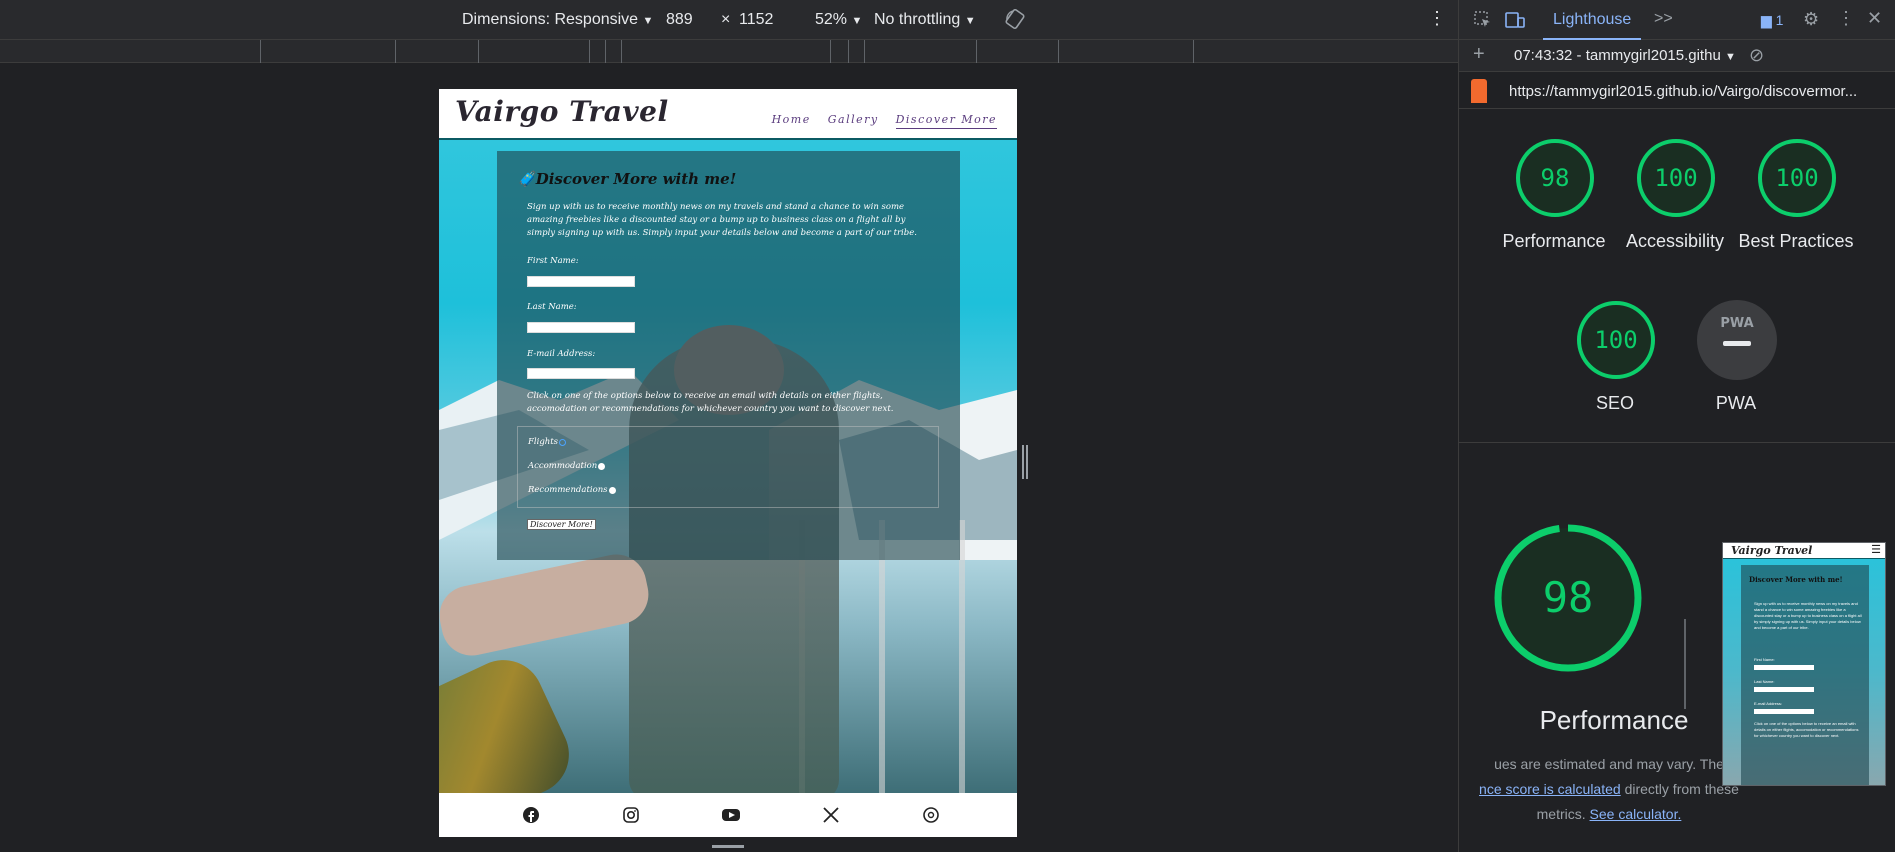 Image resolution: width=1895 pixels, height=852 pixels. What do you see at coordinates (791, 119) in the screenshot?
I see `nav-home: Home` at bounding box center [791, 119].